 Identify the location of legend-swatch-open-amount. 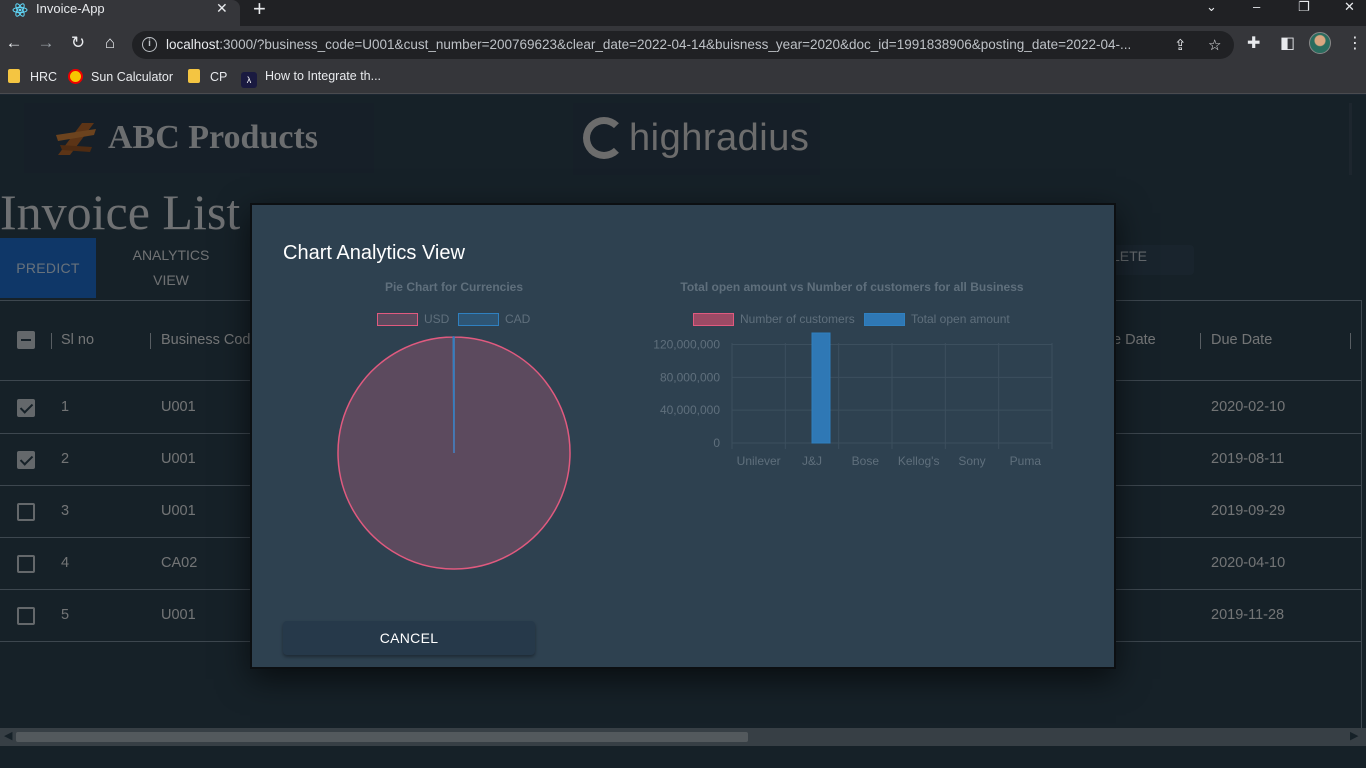
(884, 319).